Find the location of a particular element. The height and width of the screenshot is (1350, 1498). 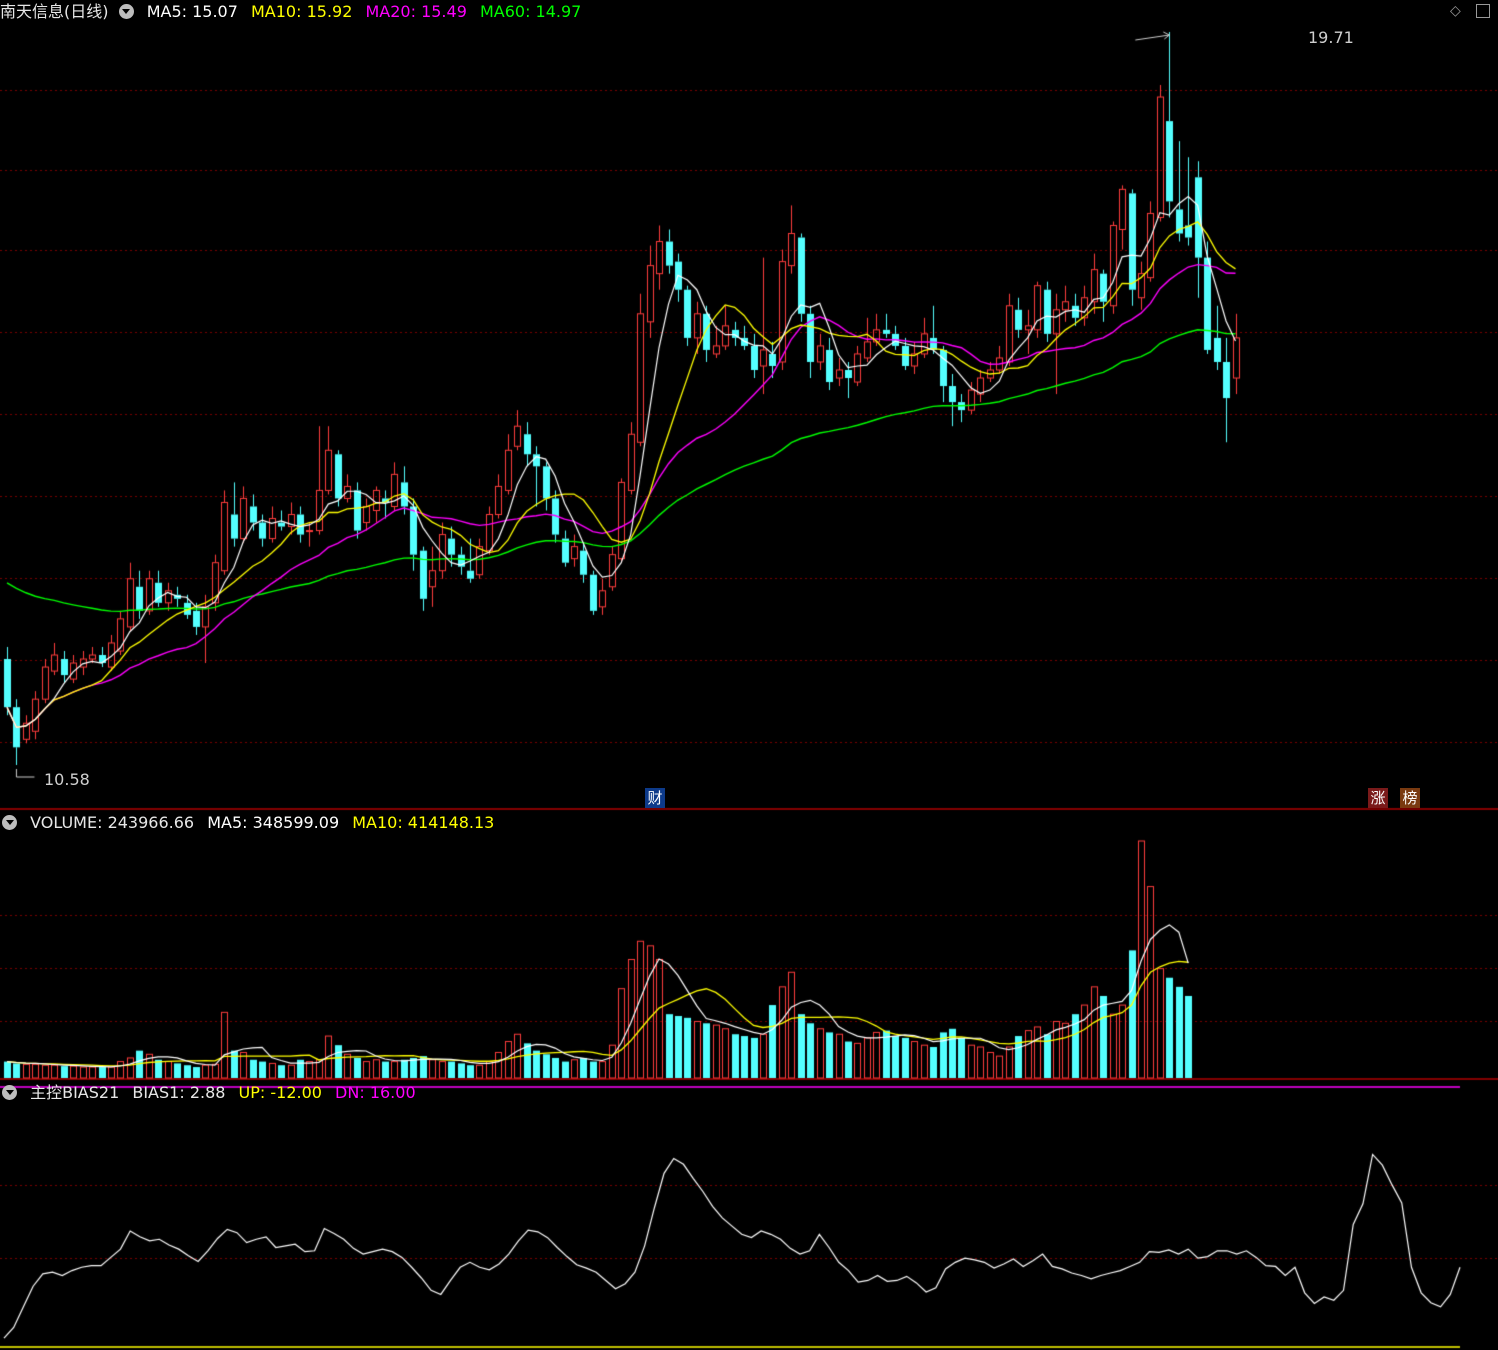

volume-readout: VOLUME: 243966.66 is located at coordinates (112, 822).